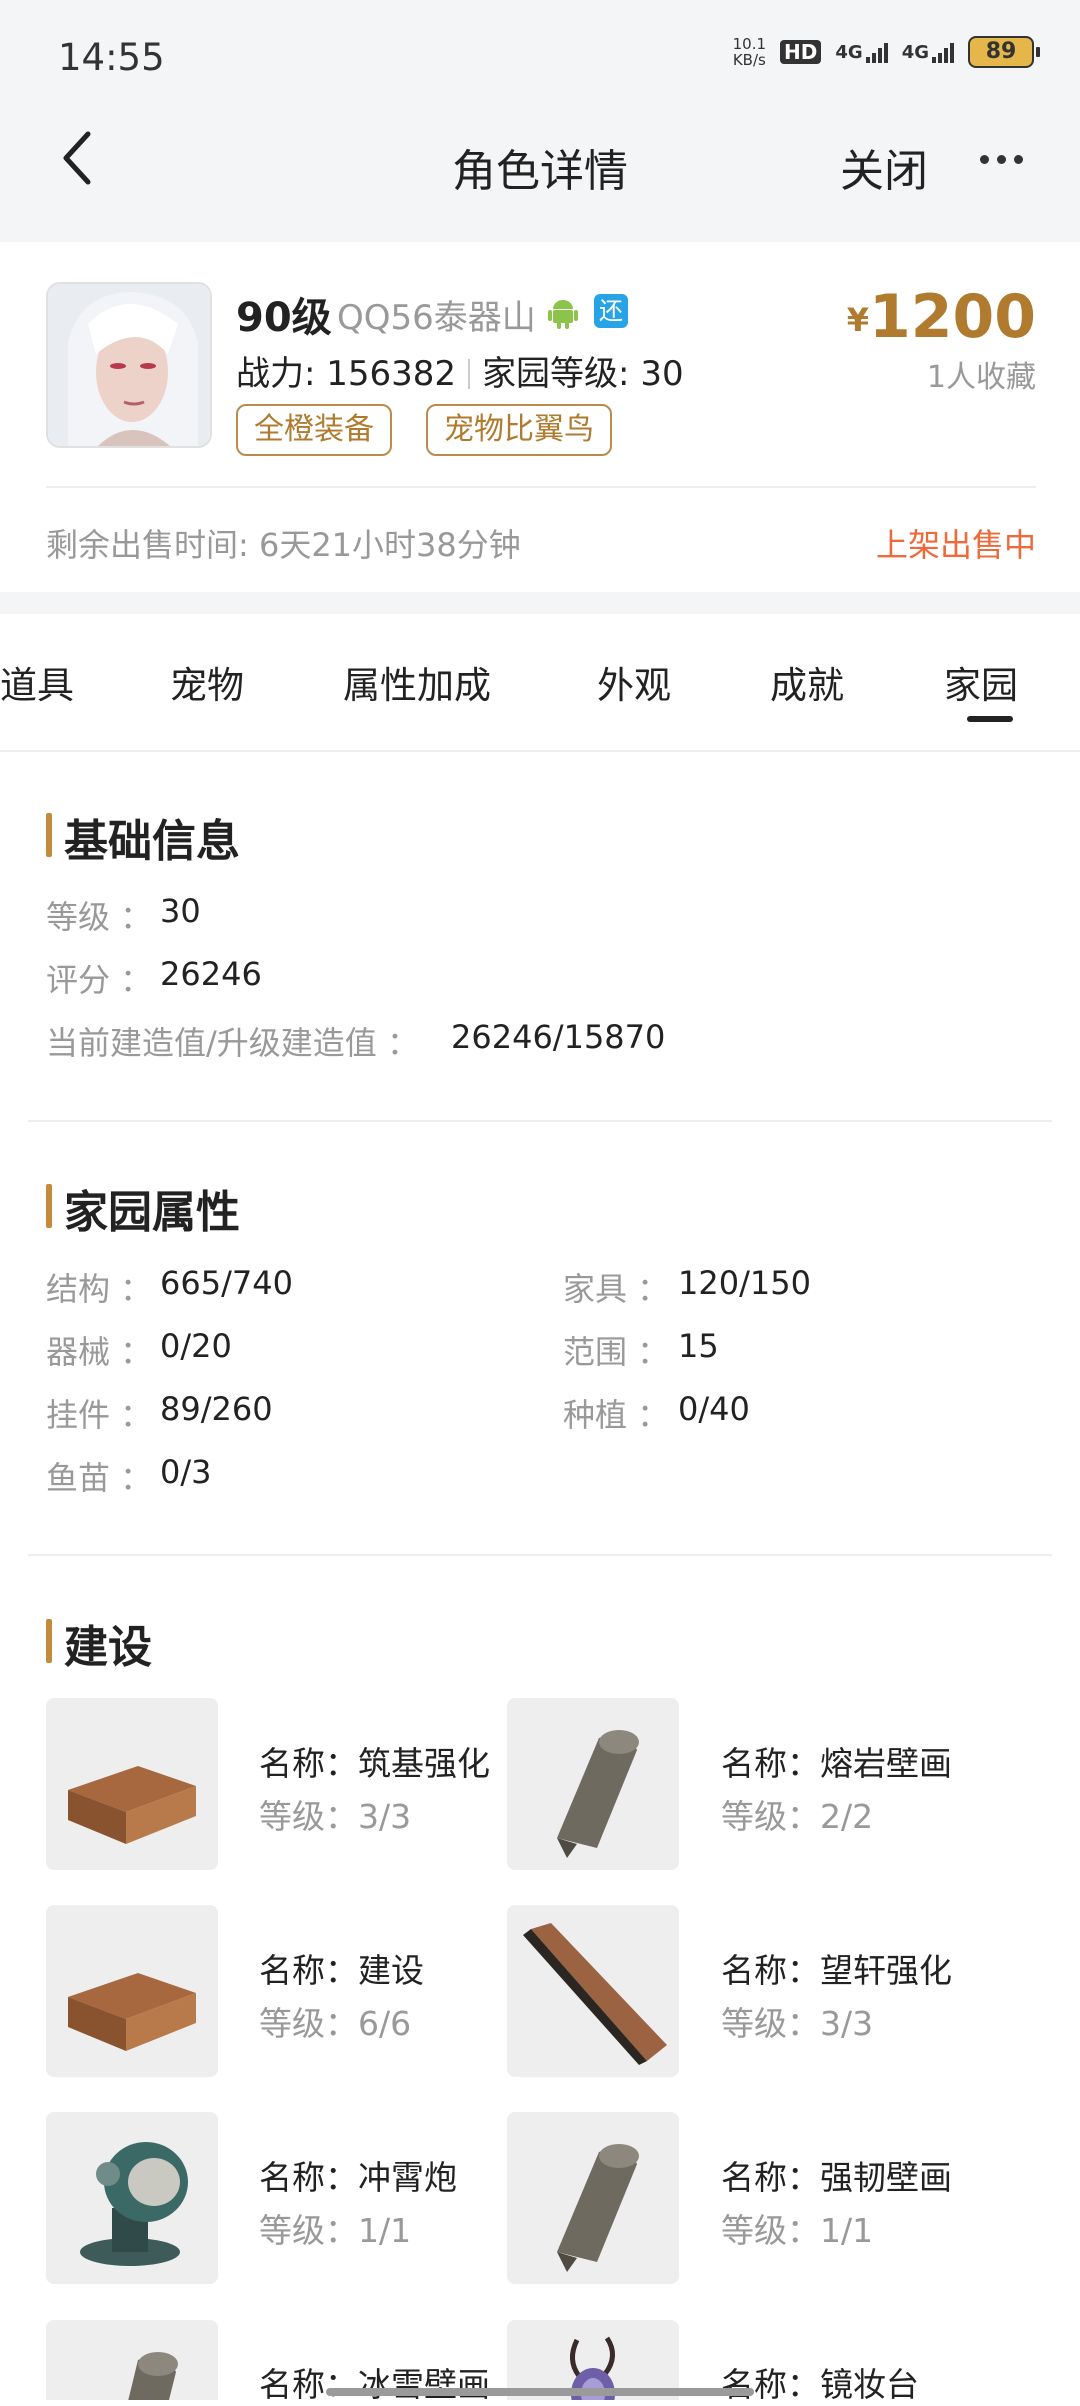 The image size is (1080, 2406). Describe the element at coordinates (99, 980) in the screenshot. I see `info-label: 评分 ：` at that location.